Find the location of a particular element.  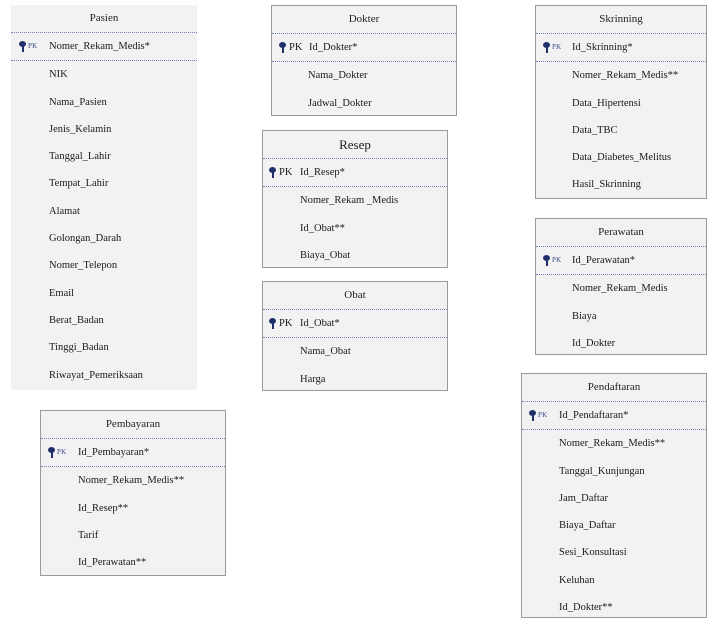

pk-field: Id_Perawatan* is located at coordinates (603, 260).